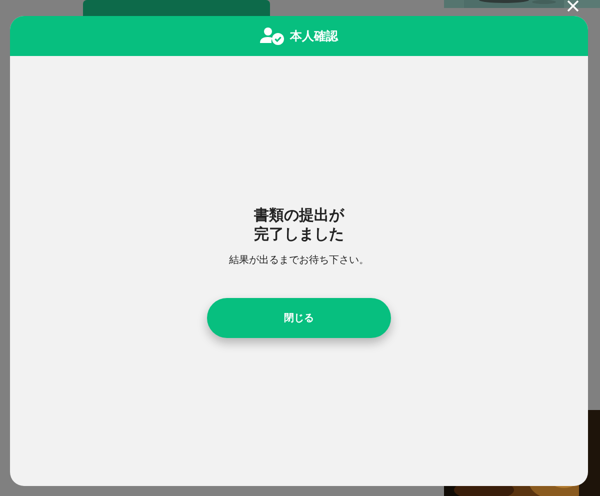  What do you see at coordinates (314, 36) in the screenshot?
I see `modal-title: 本人確認` at bounding box center [314, 36].